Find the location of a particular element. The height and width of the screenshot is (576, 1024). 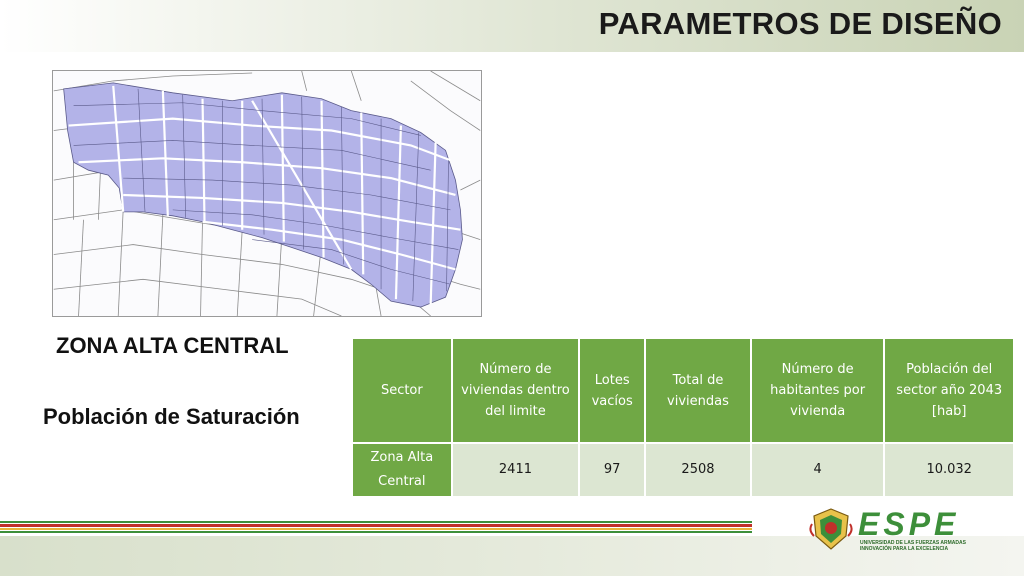

header-sector: Sector is located at coordinates (402, 390).